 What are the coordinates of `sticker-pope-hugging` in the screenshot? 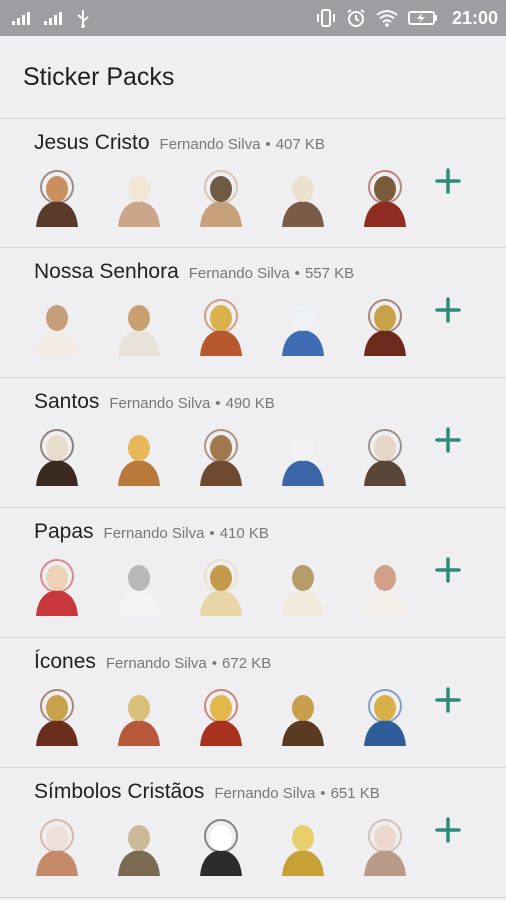 It's located at (139, 588).